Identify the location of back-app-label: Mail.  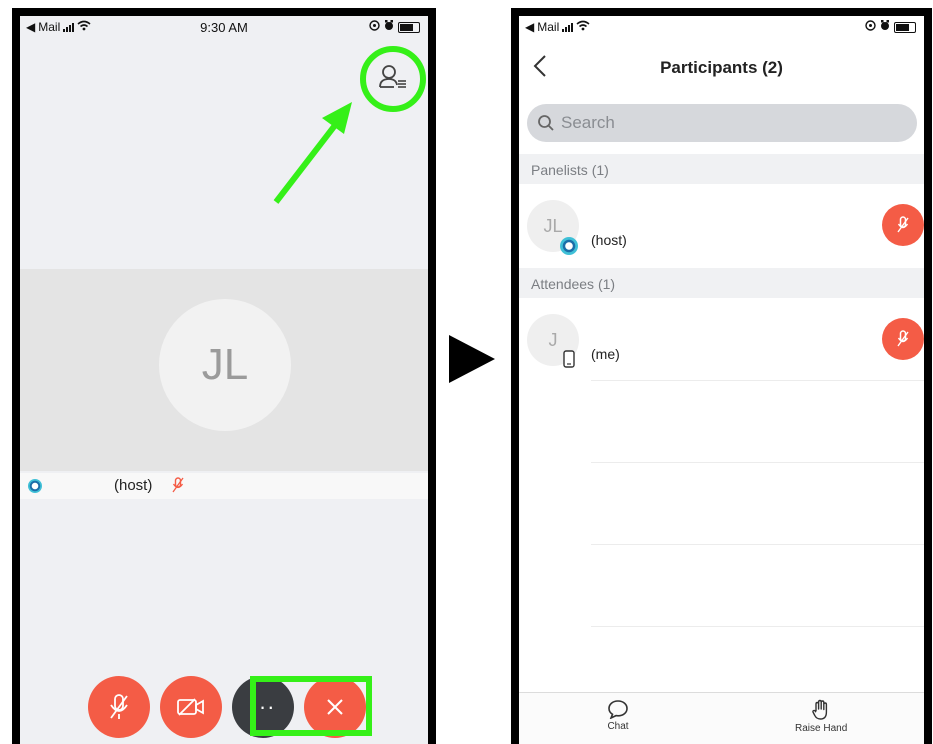
(548, 27).